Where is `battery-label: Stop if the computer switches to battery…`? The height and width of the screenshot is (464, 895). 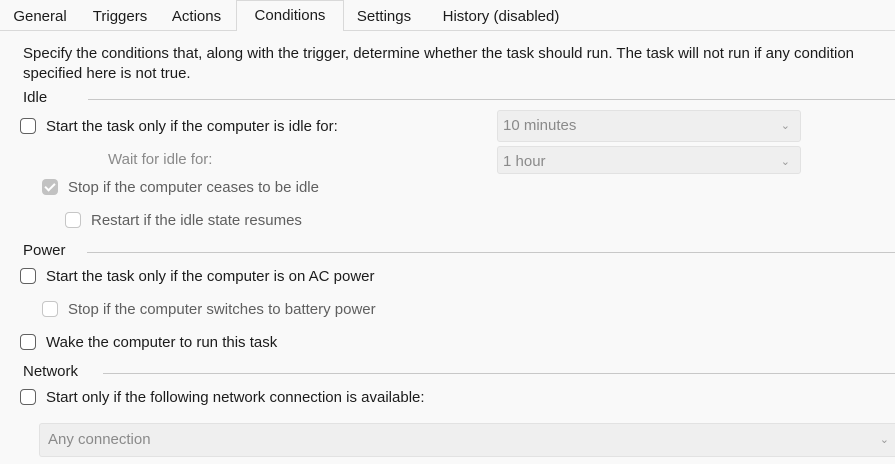 battery-label: Stop if the computer switches to battery… is located at coordinates (222, 309).